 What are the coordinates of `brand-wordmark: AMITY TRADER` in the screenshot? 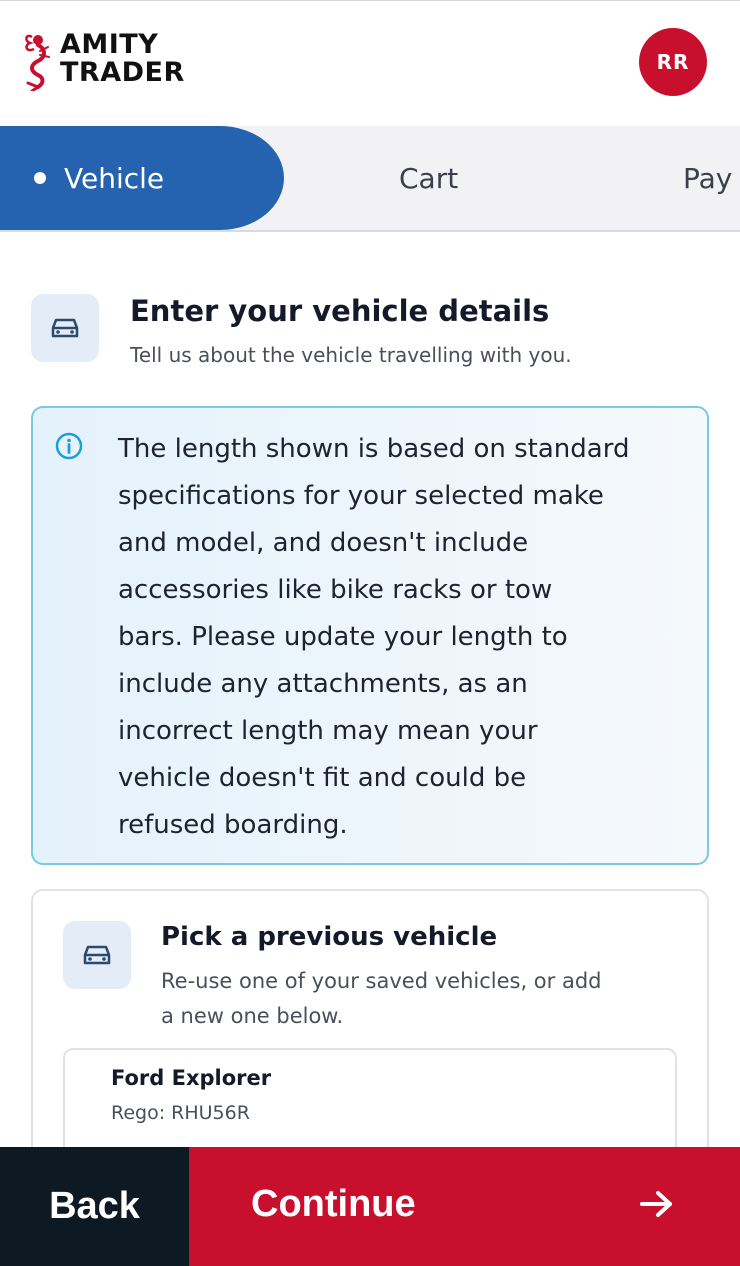 It's located at (122, 59).